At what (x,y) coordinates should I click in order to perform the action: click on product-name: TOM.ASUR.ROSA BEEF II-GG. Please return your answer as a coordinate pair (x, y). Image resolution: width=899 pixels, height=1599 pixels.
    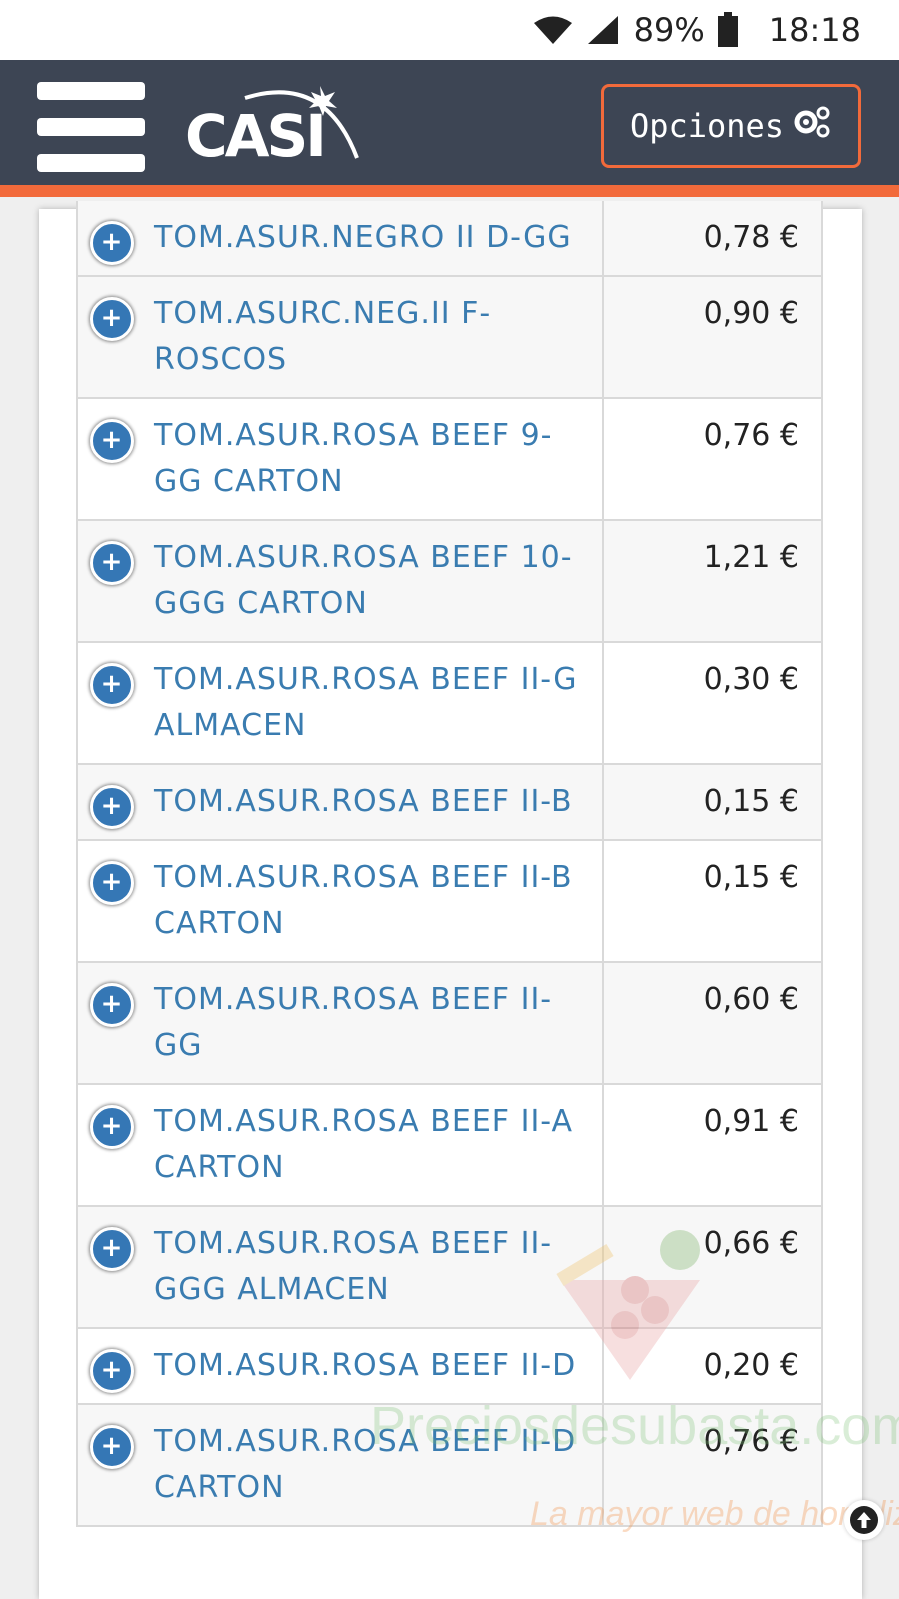
    Looking at the image, I should click on (353, 1022).